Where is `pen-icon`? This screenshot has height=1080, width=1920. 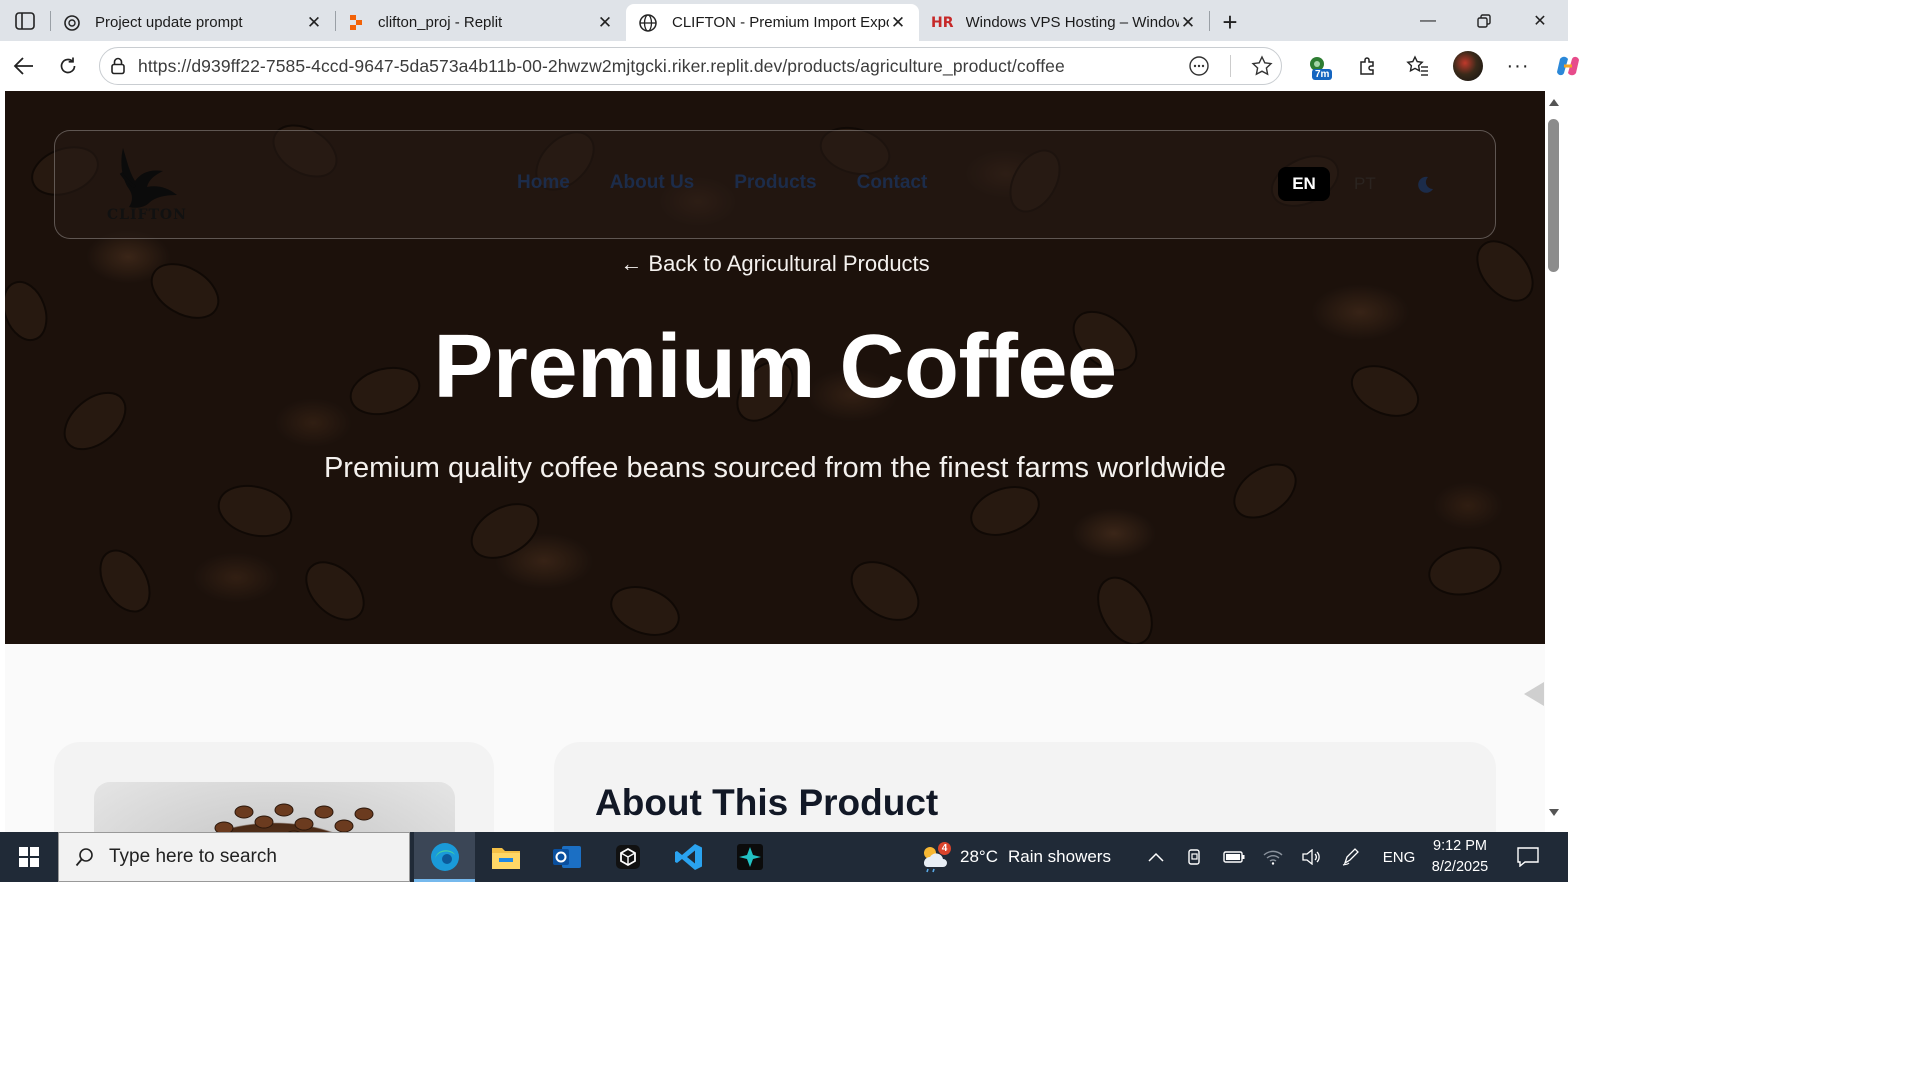 pen-icon is located at coordinates (1350, 857).